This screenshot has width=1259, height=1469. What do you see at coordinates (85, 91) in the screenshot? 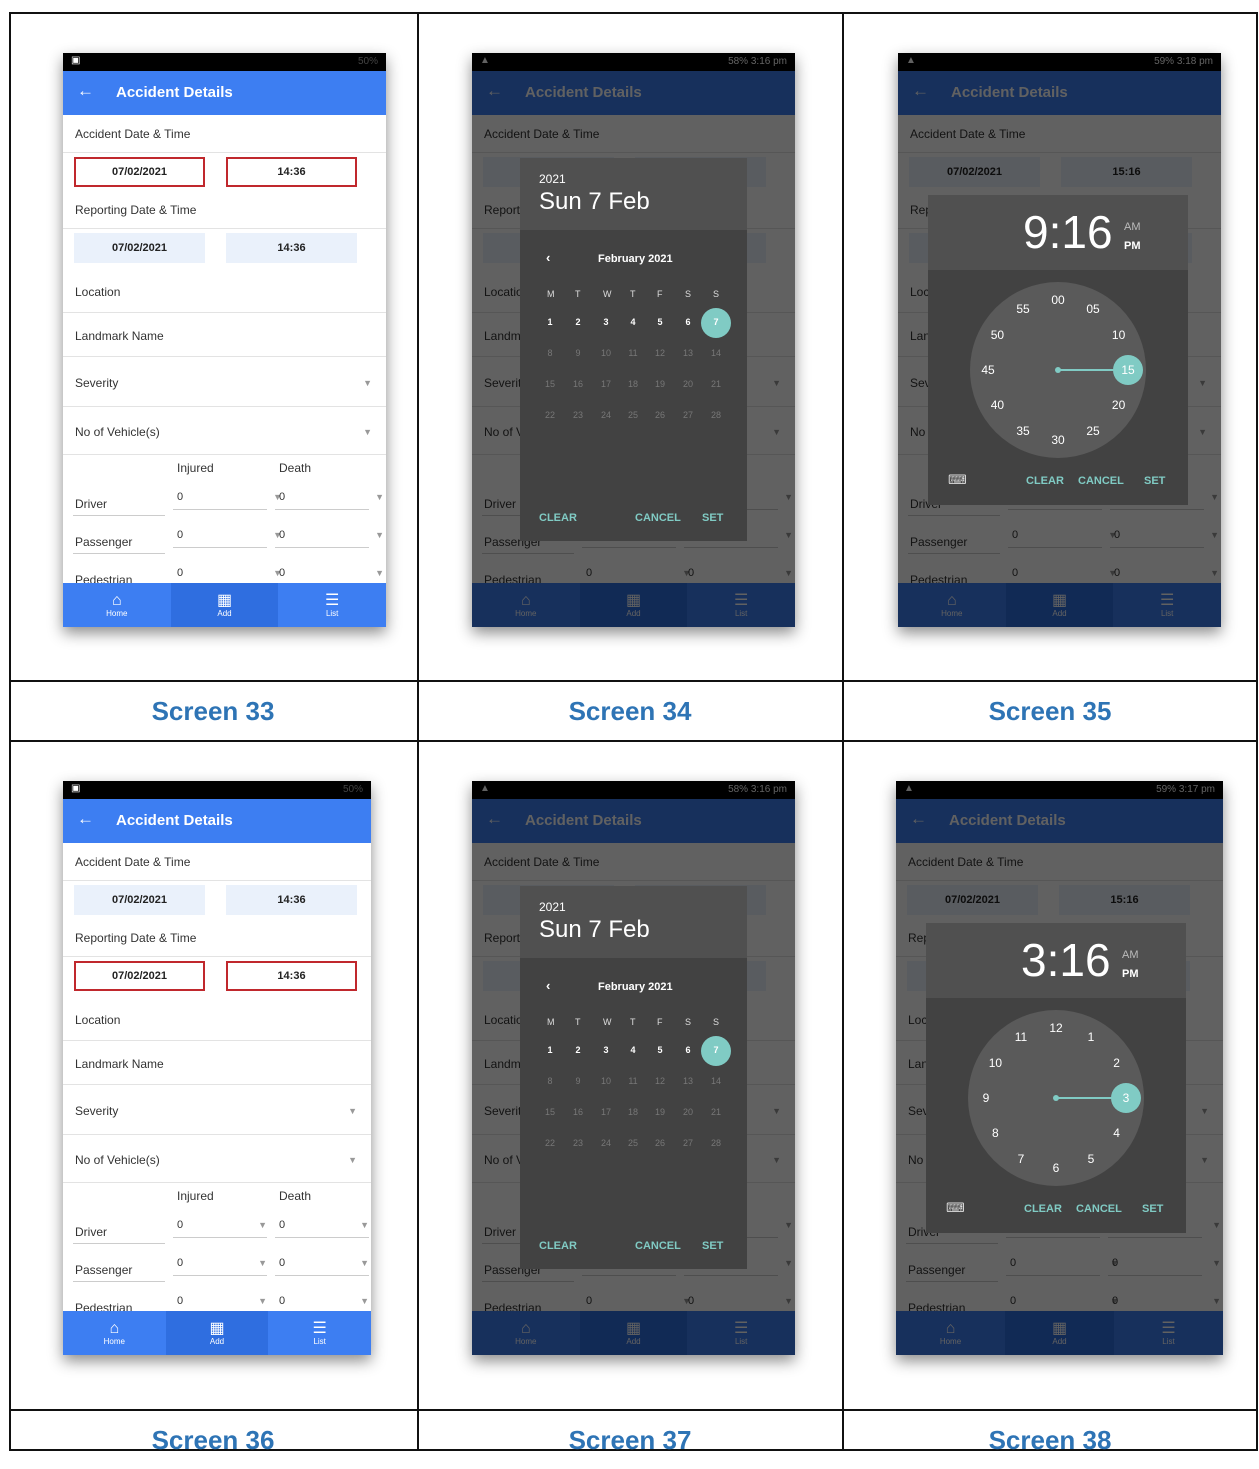
I see `arrow-left-icon: ←` at bounding box center [85, 91].